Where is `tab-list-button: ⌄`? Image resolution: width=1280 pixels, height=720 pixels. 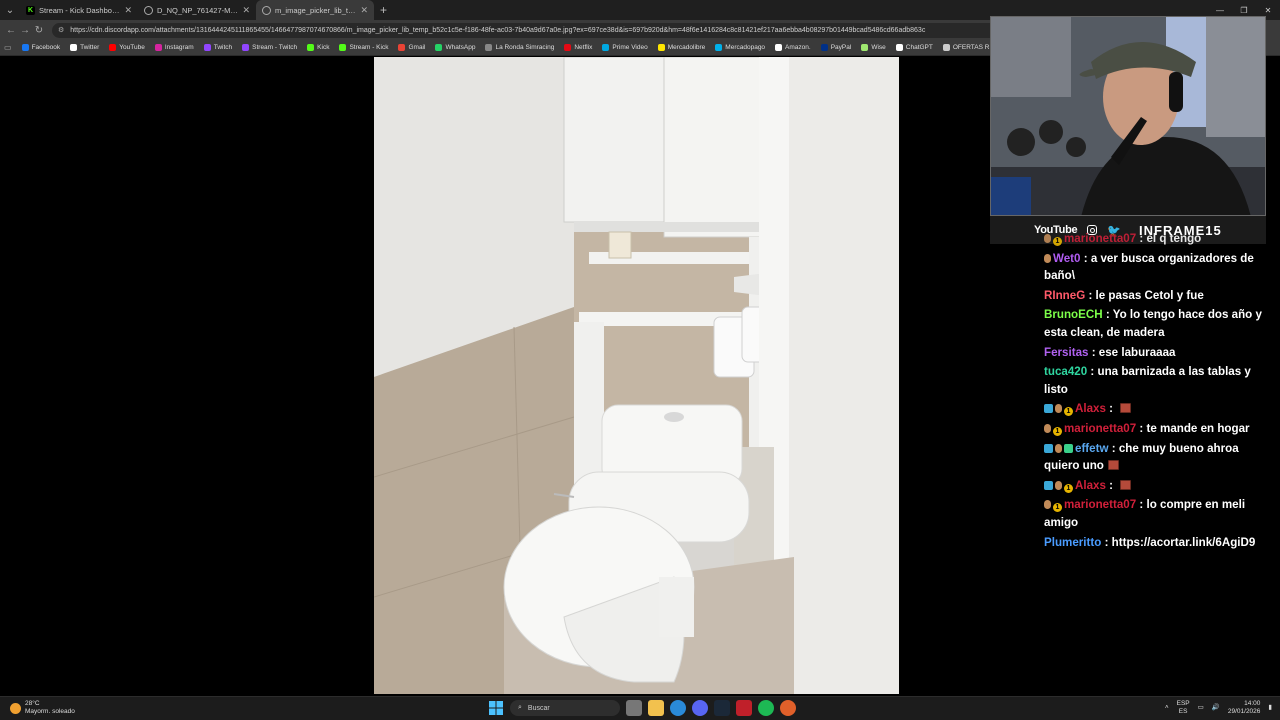
tab-list-button: ⌄ is located at coordinates (10, 10).